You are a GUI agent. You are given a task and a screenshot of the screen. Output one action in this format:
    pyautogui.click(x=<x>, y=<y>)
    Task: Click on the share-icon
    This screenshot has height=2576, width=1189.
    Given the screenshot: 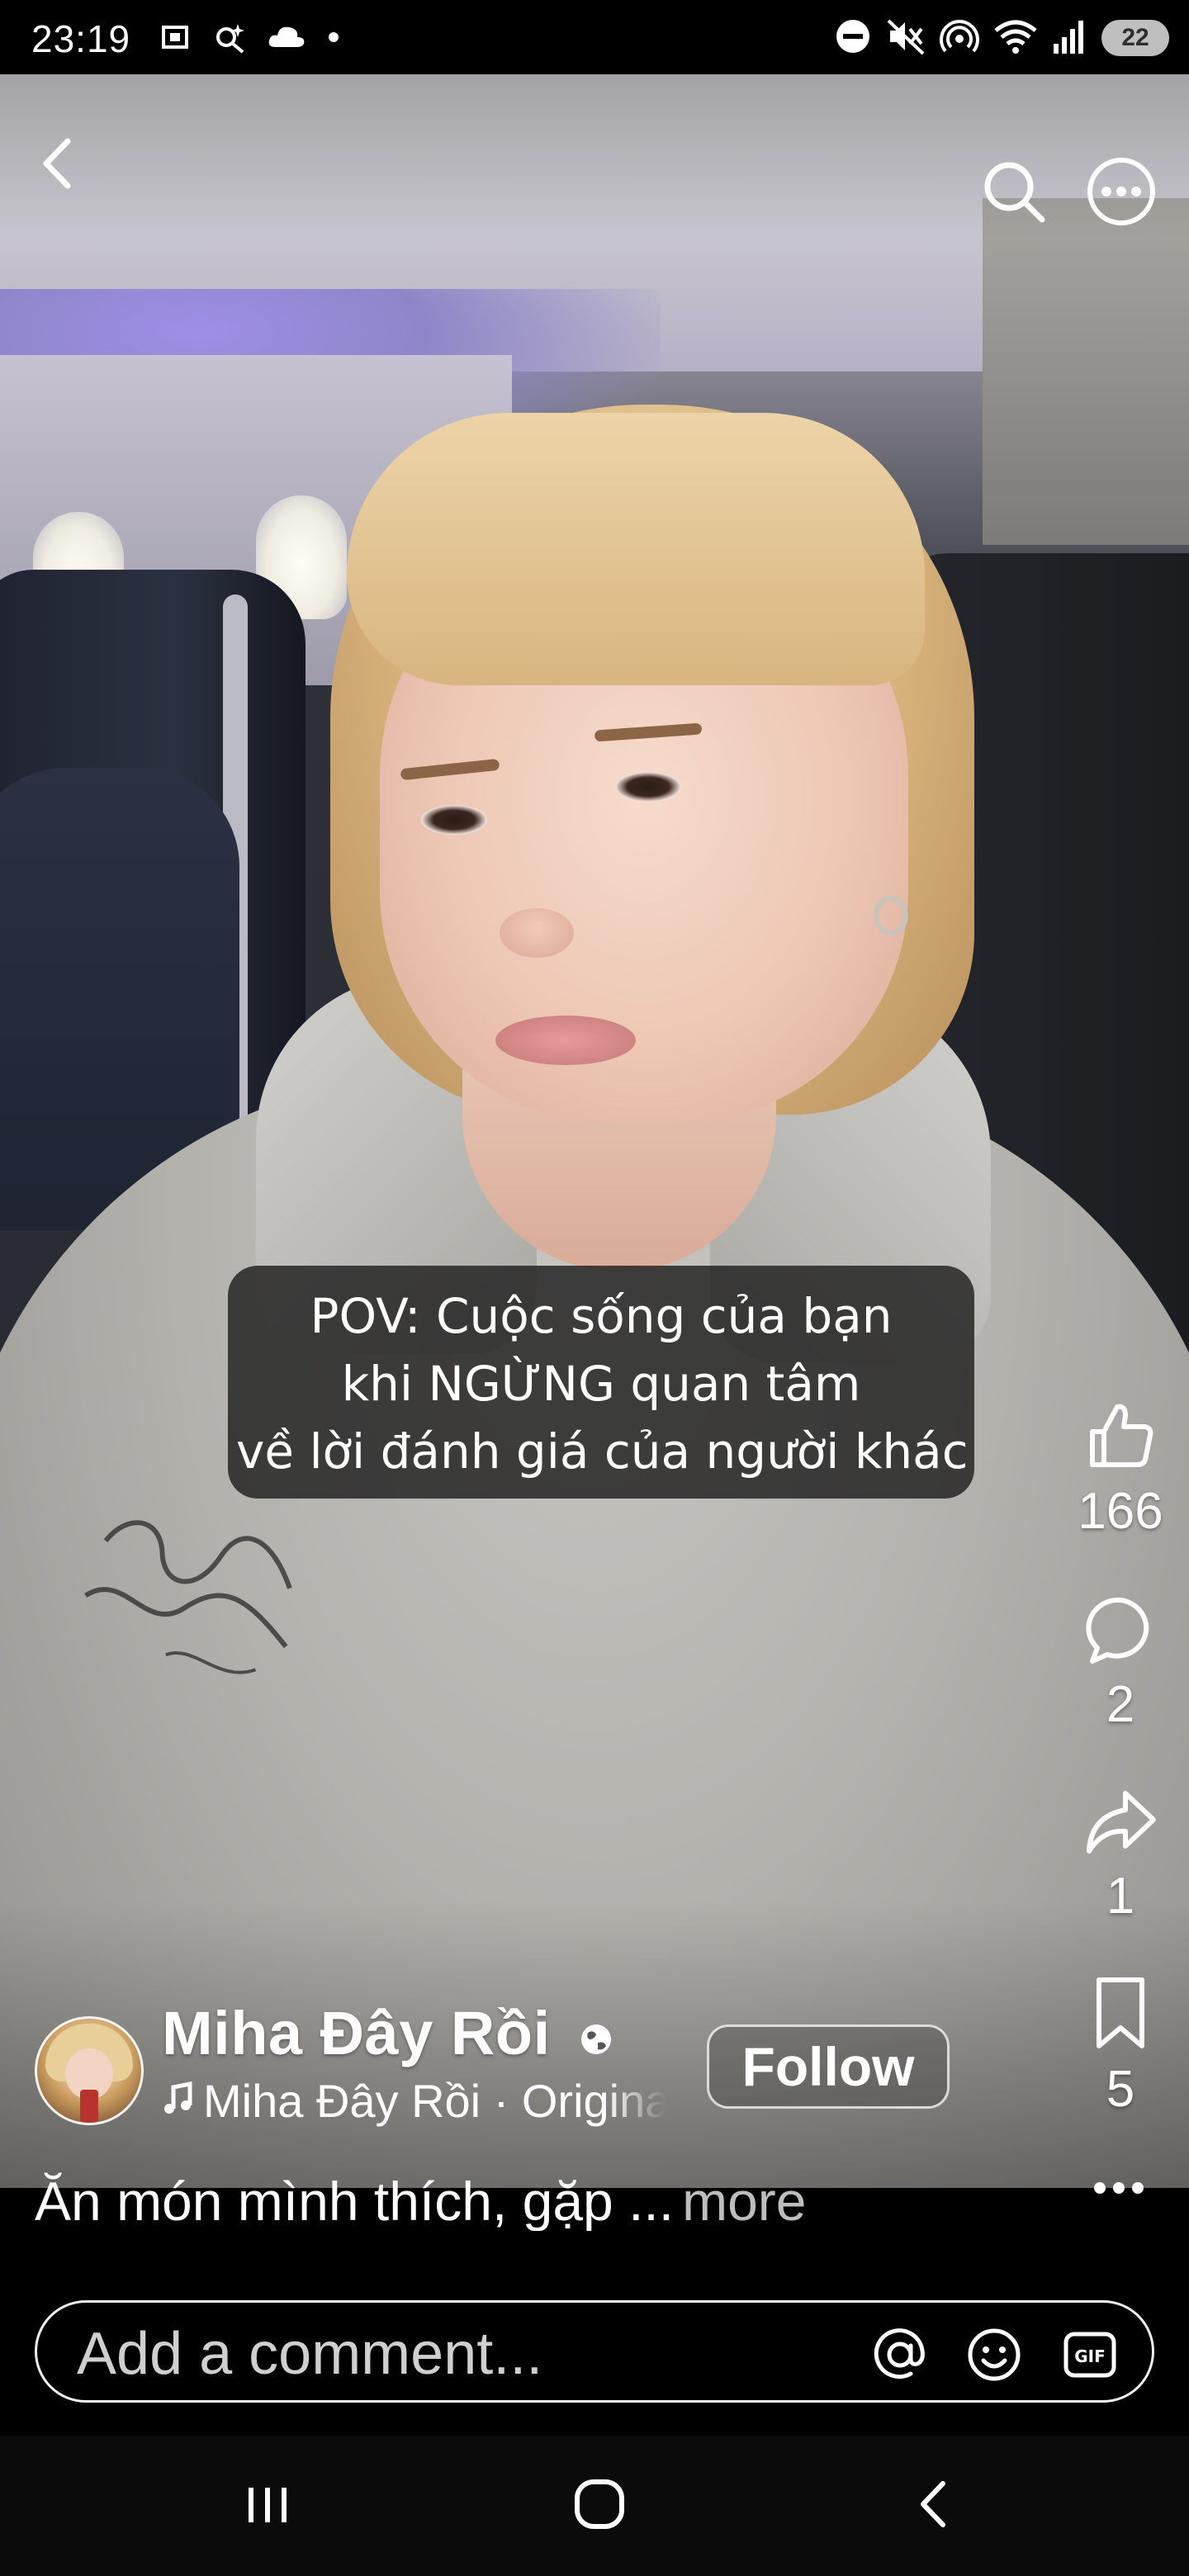 What is the action you would take?
    pyautogui.click(x=1120, y=1823)
    